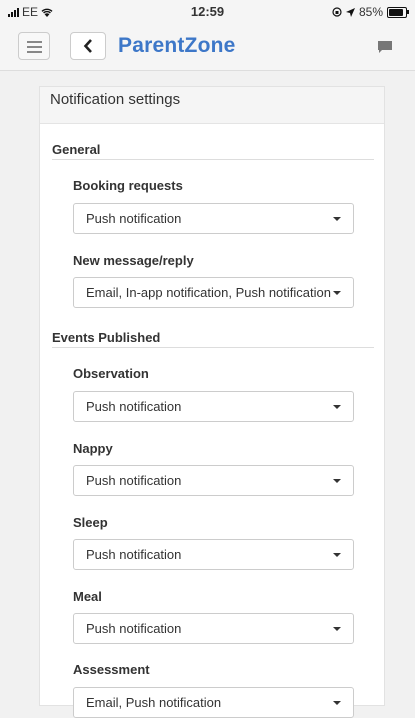 The width and height of the screenshot is (415, 718). I want to click on assessment-select: Email, Push notification, so click(213, 702).